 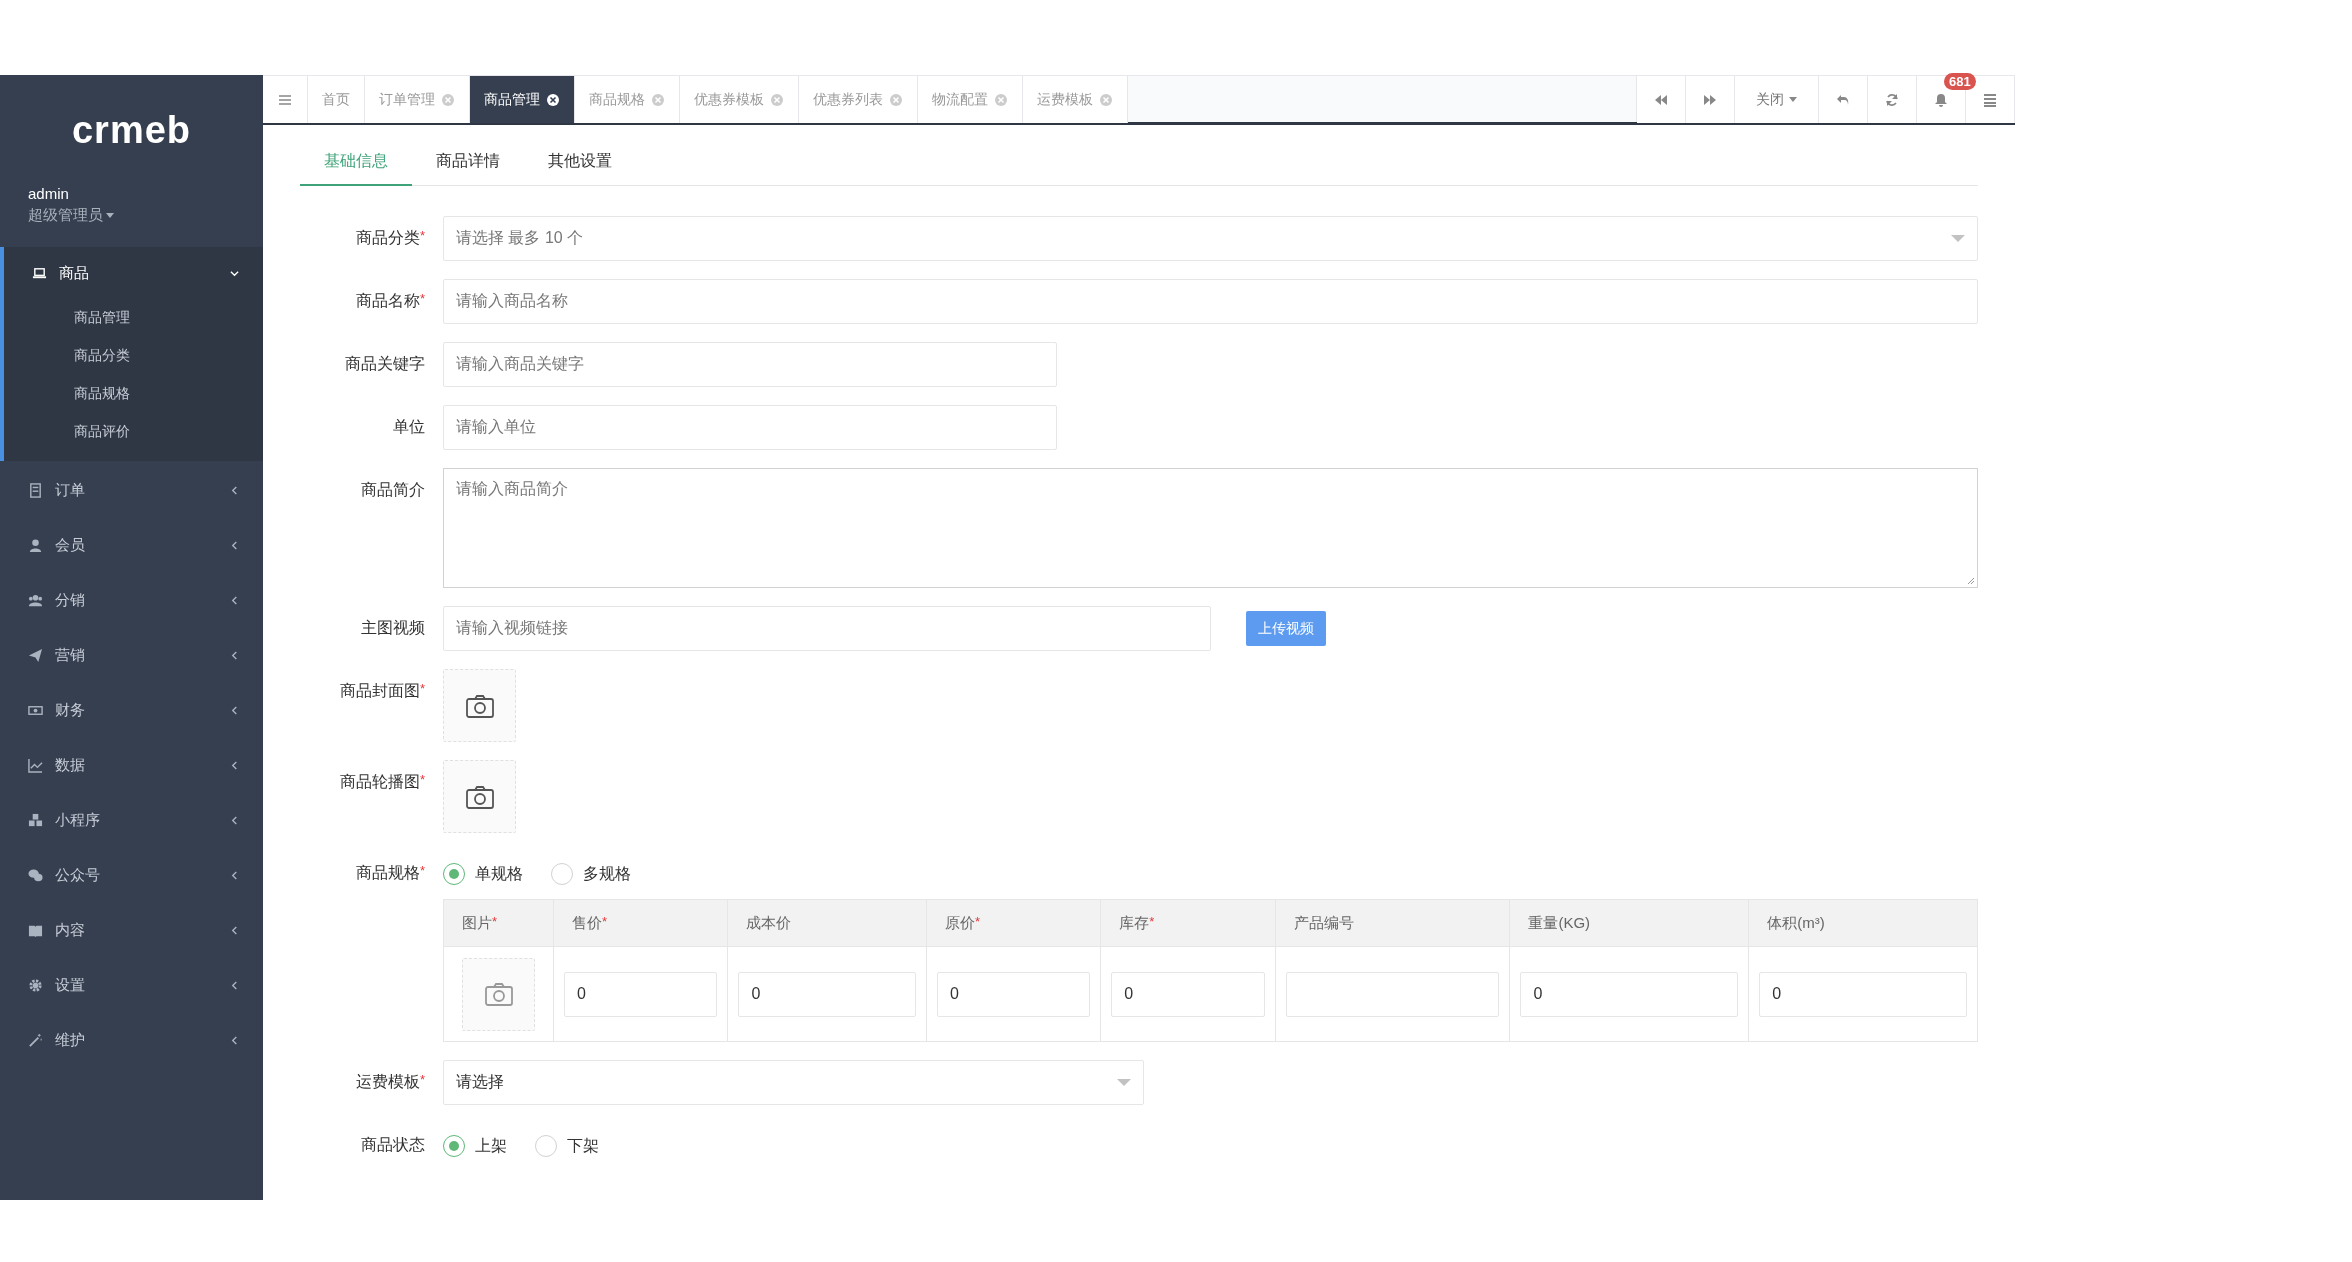 What do you see at coordinates (827, 628) in the screenshot?
I see `input-field: 请输入视频链接` at bounding box center [827, 628].